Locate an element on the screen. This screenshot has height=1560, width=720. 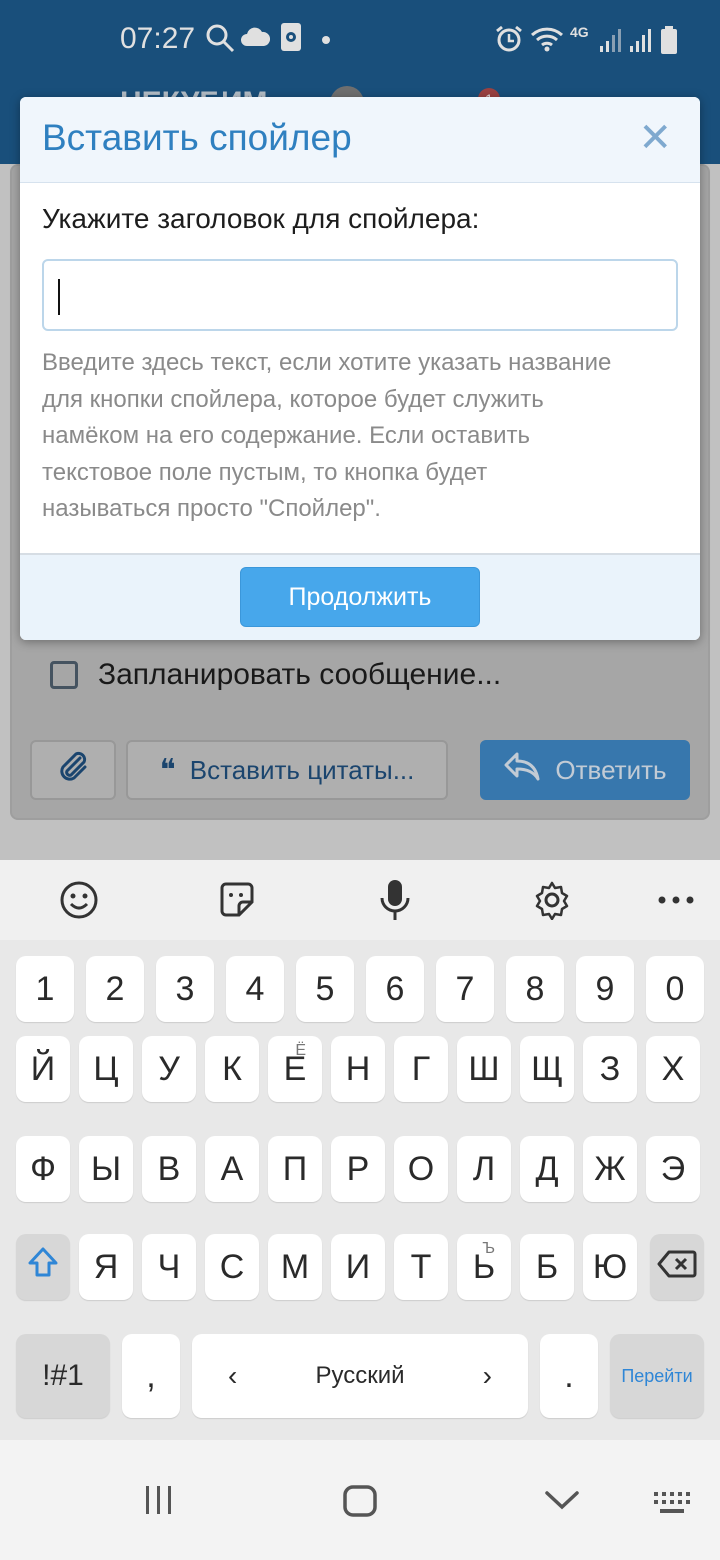
key-1-label: 1 is located at coordinates (45, 988).